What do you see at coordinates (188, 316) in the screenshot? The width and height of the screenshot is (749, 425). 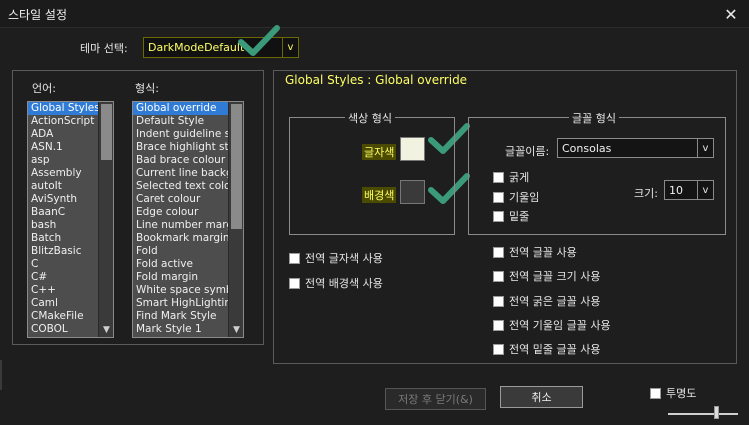 I see `list-item: Find Mark Style` at bounding box center [188, 316].